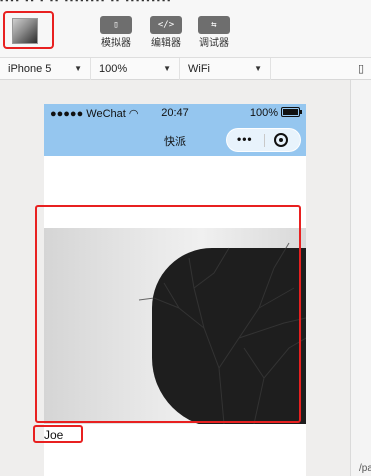  What do you see at coordinates (113, 69) in the screenshot?
I see `zoom-select-value: 100%` at bounding box center [113, 69].